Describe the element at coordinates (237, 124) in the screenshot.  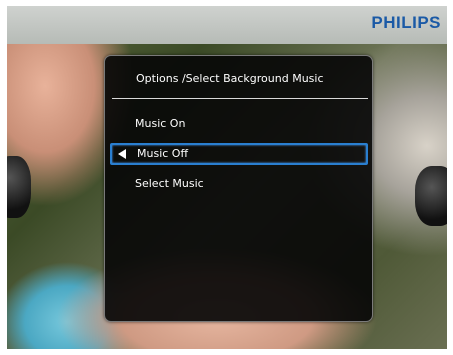
I see `menu-item-music-on: Music On` at that location.